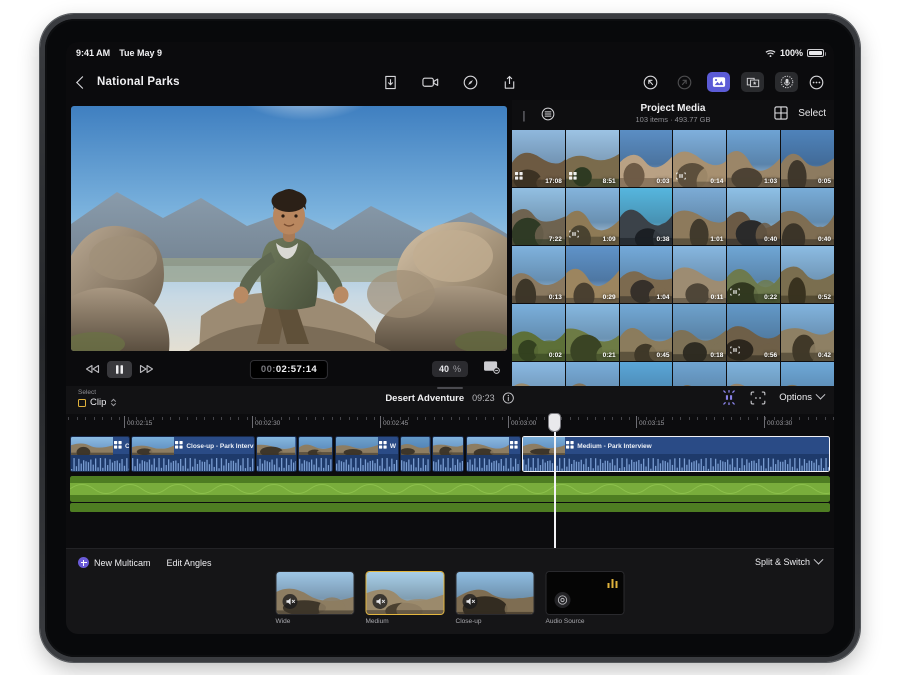 This screenshot has width=900, height=675. What do you see at coordinates (100, 454) in the screenshot?
I see `timeline-clip: Clo` at bounding box center [100, 454].